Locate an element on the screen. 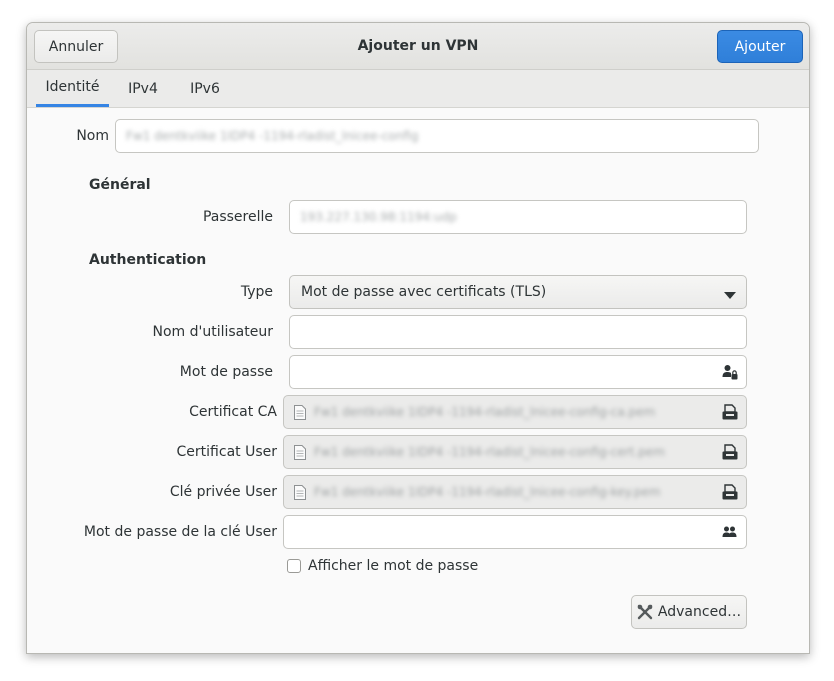  show-password-checkbox is located at coordinates (294, 566).